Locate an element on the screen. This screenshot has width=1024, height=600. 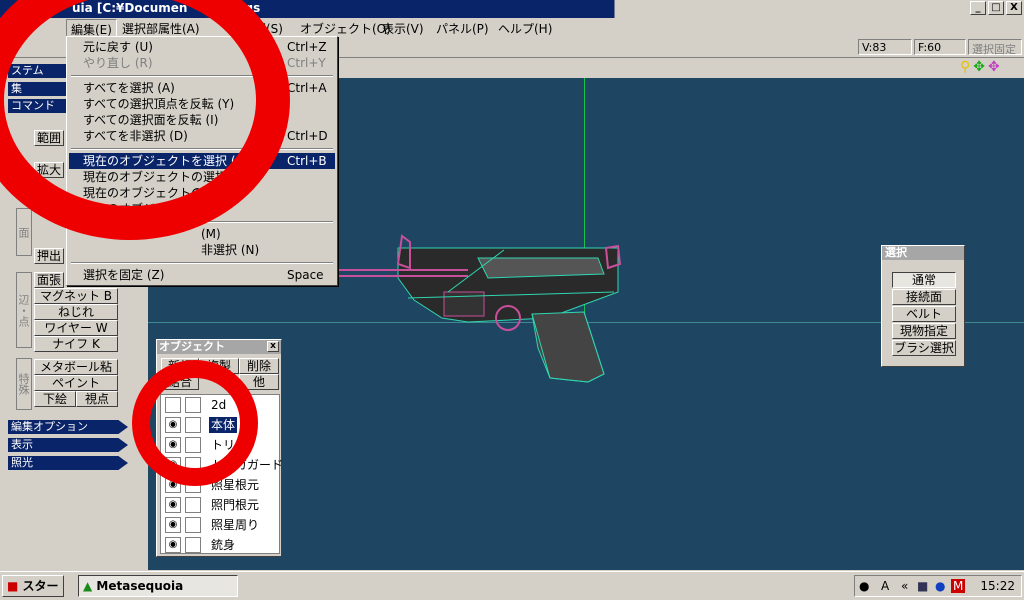
move-view-icon: ✥ is located at coordinates (979, 67).